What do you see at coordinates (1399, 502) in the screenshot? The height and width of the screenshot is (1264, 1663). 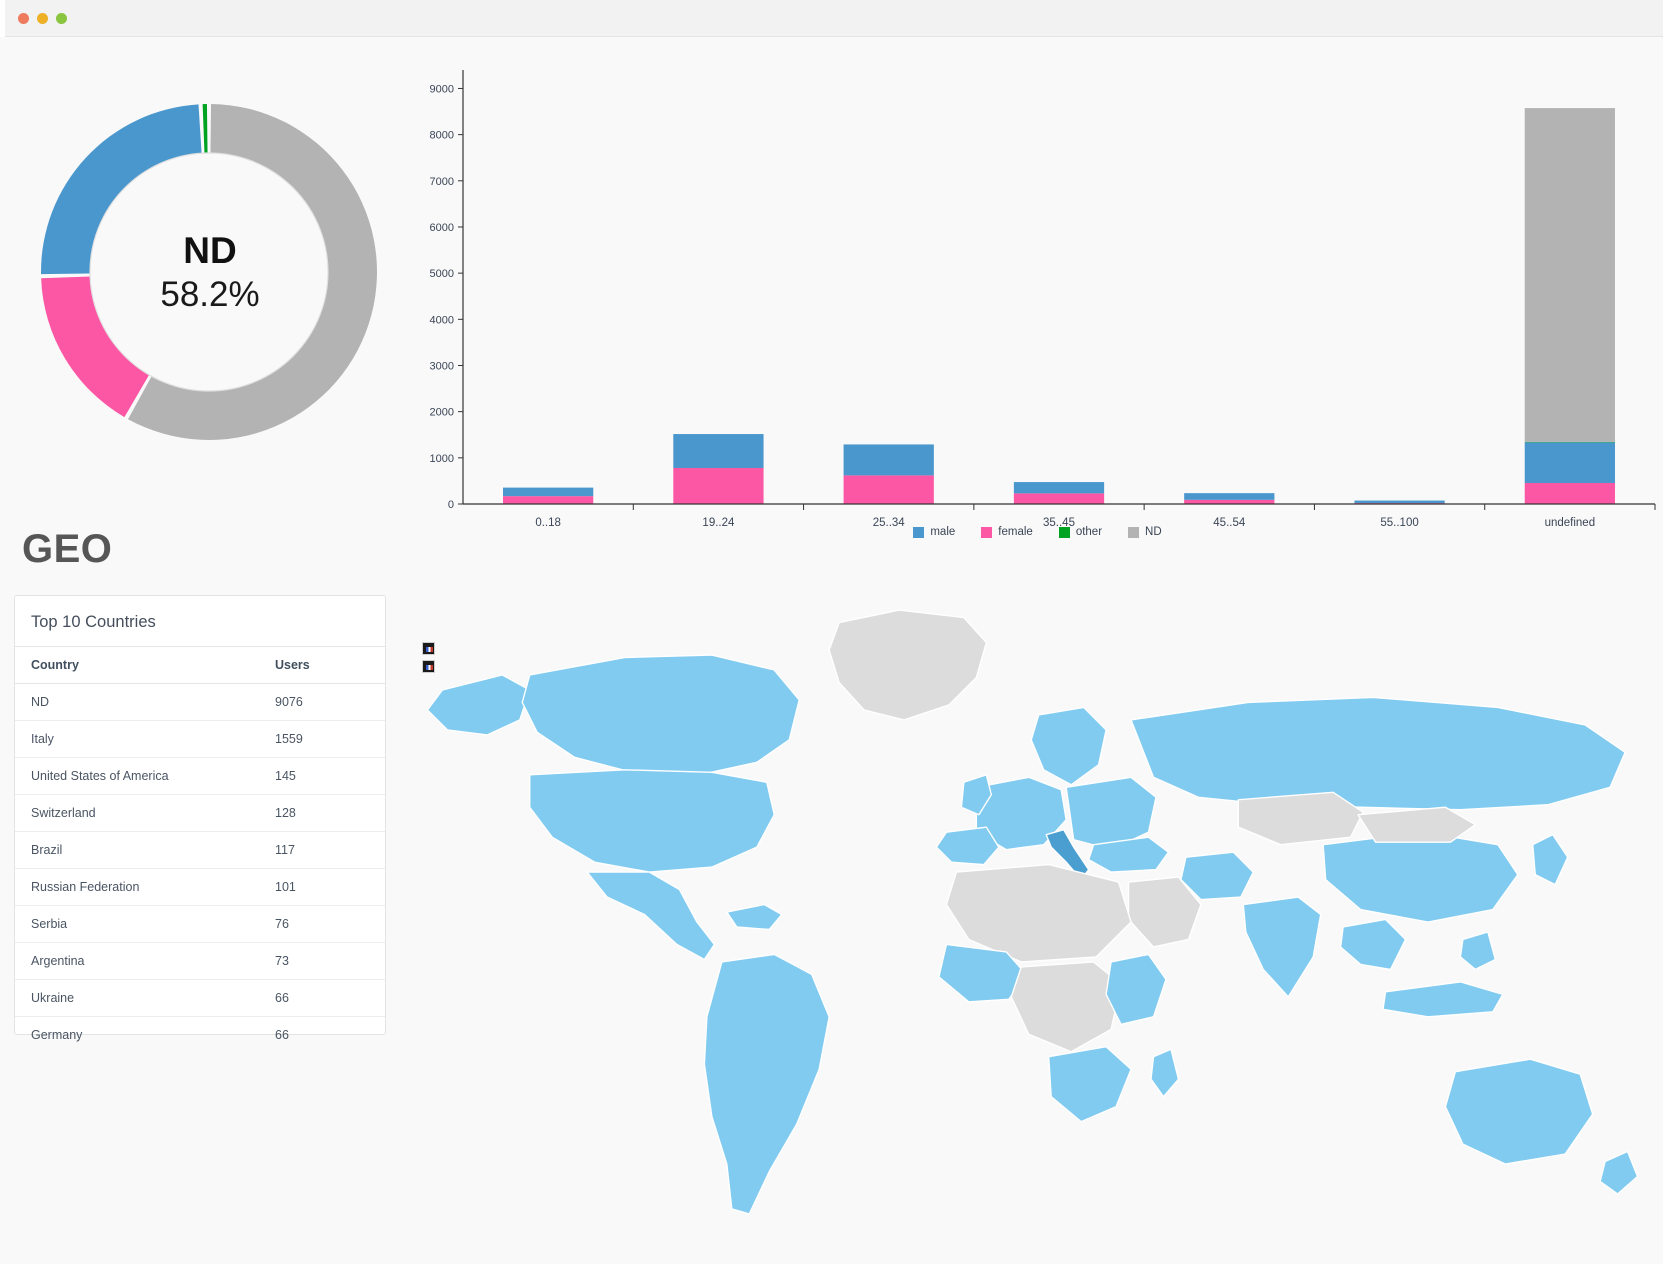 I see `bar-segment-male-55..100` at bounding box center [1399, 502].